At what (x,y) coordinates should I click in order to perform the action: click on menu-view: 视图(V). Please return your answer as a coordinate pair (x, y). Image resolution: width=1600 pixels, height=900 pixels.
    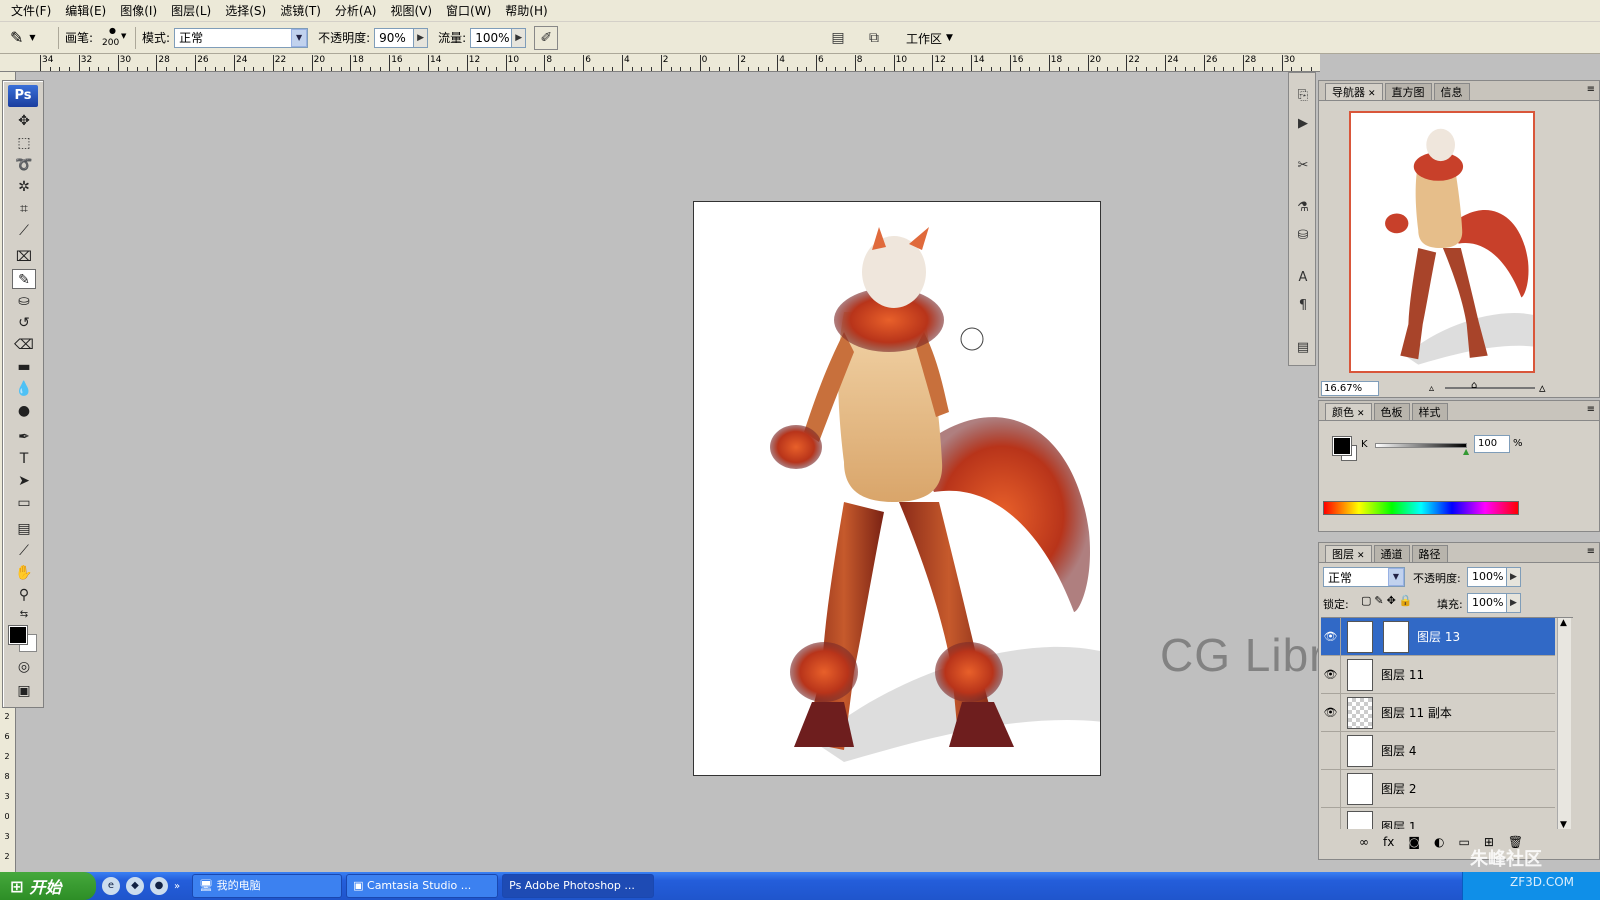
    Looking at the image, I should click on (411, 11).